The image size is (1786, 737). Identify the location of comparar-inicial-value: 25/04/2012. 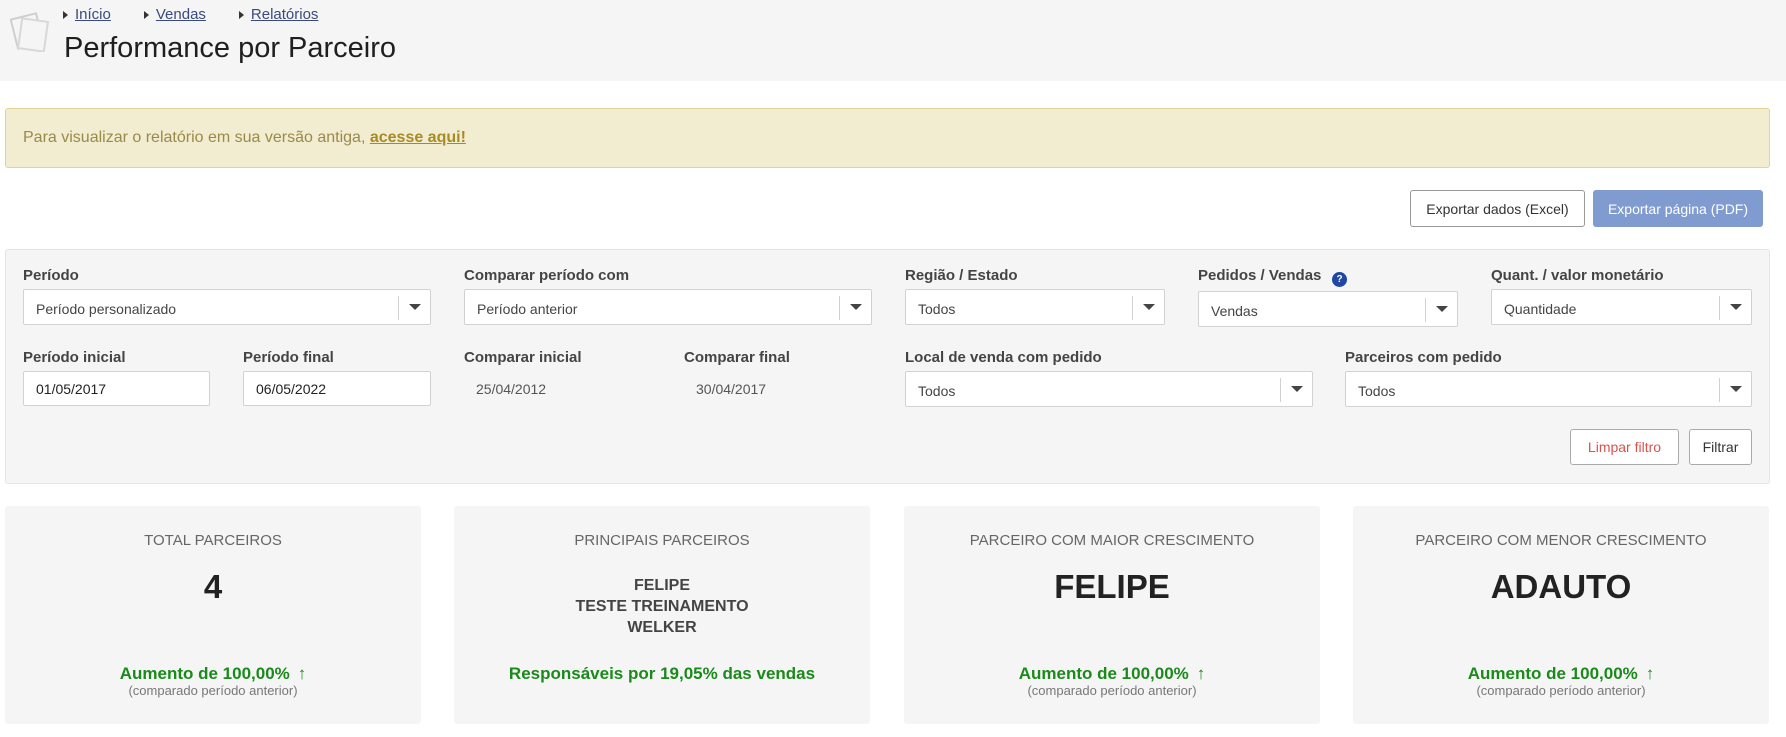
(511, 389).